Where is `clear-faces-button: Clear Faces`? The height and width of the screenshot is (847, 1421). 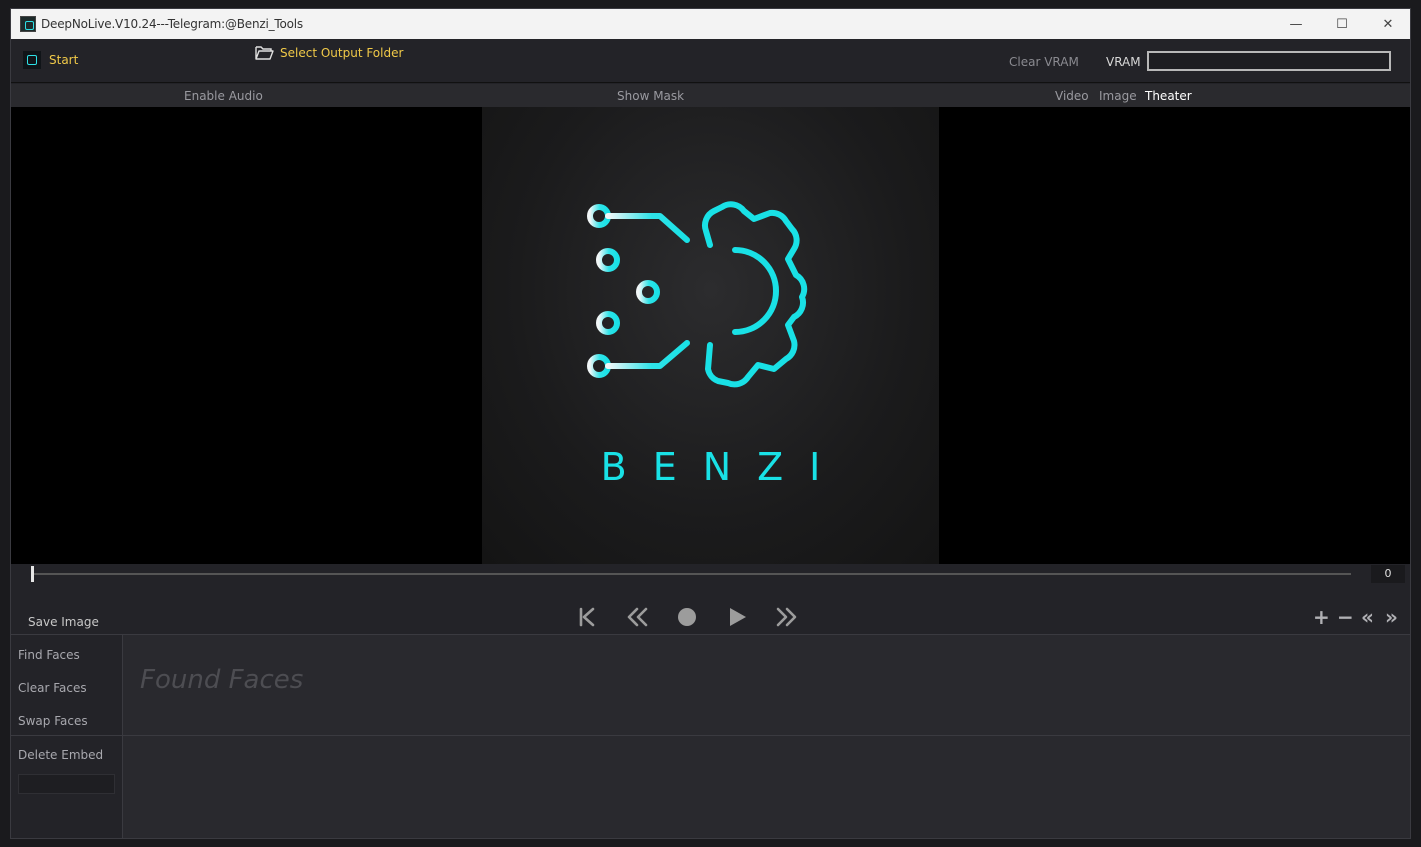 clear-faces-button: Clear Faces is located at coordinates (52, 688).